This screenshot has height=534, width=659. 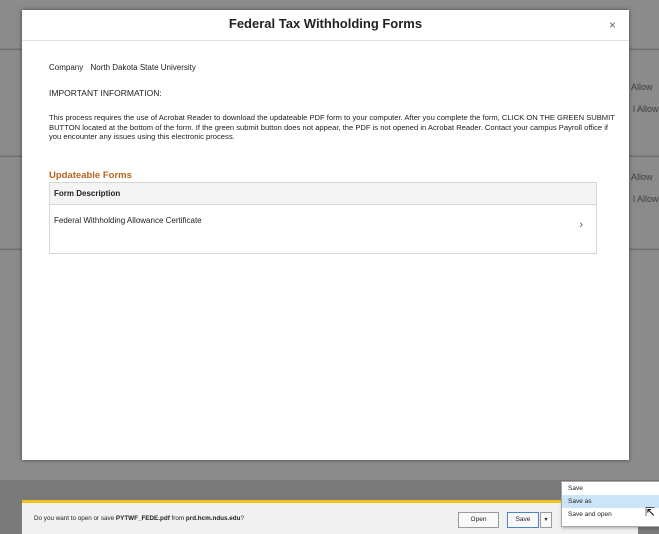 What do you see at coordinates (610, 504) in the screenshot?
I see `save-menu: Save Save as Save and open` at bounding box center [610, 504].